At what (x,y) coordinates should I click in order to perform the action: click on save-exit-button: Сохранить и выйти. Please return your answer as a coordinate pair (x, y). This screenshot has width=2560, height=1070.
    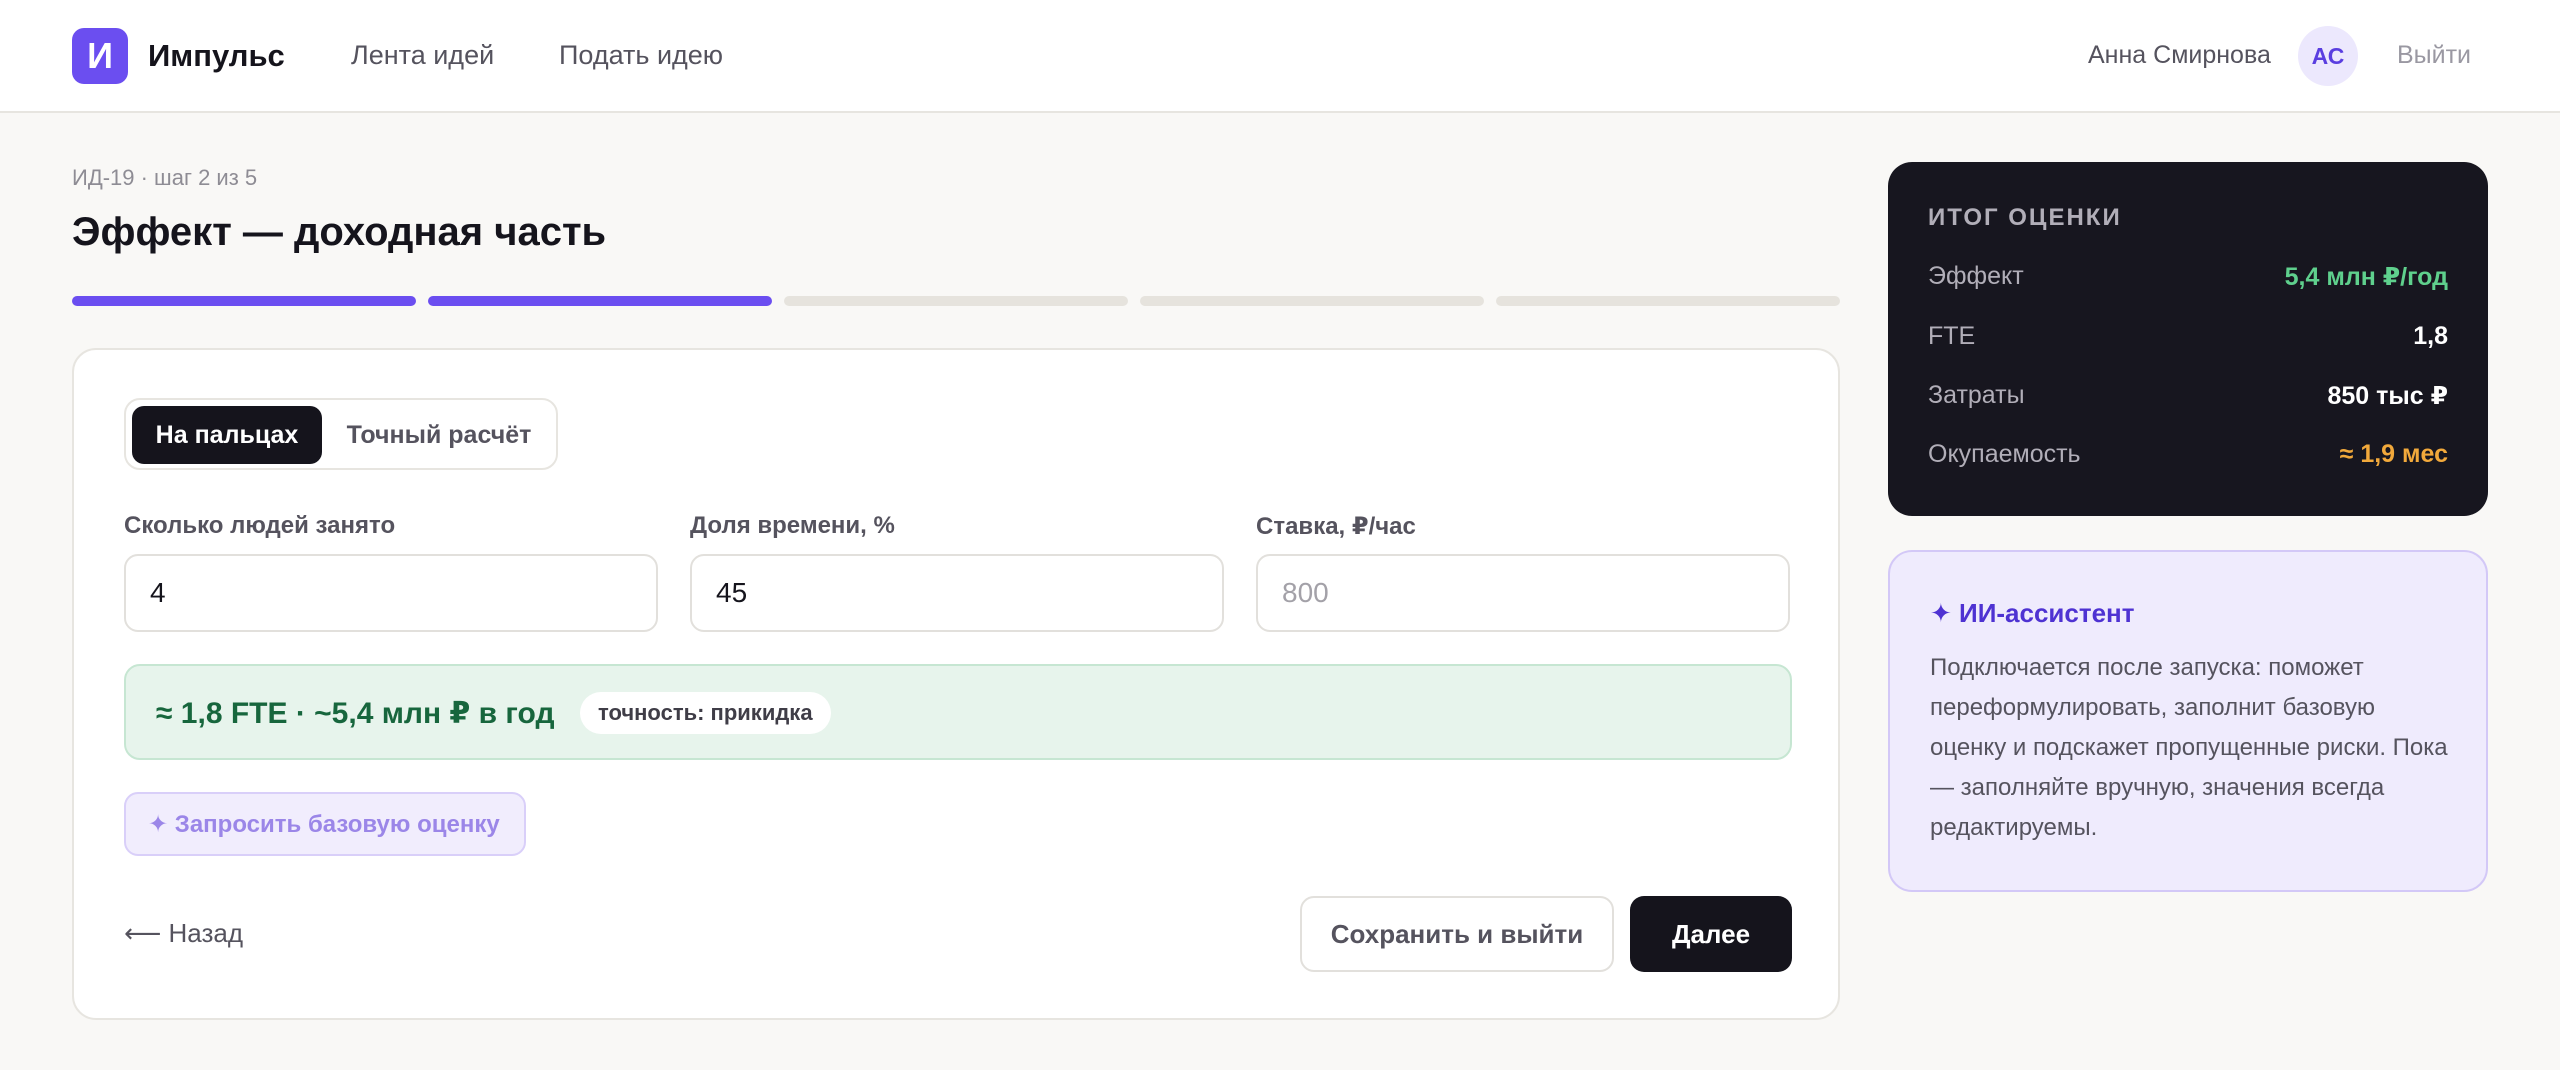
    Looking at the image, I should click on (1457, 934).